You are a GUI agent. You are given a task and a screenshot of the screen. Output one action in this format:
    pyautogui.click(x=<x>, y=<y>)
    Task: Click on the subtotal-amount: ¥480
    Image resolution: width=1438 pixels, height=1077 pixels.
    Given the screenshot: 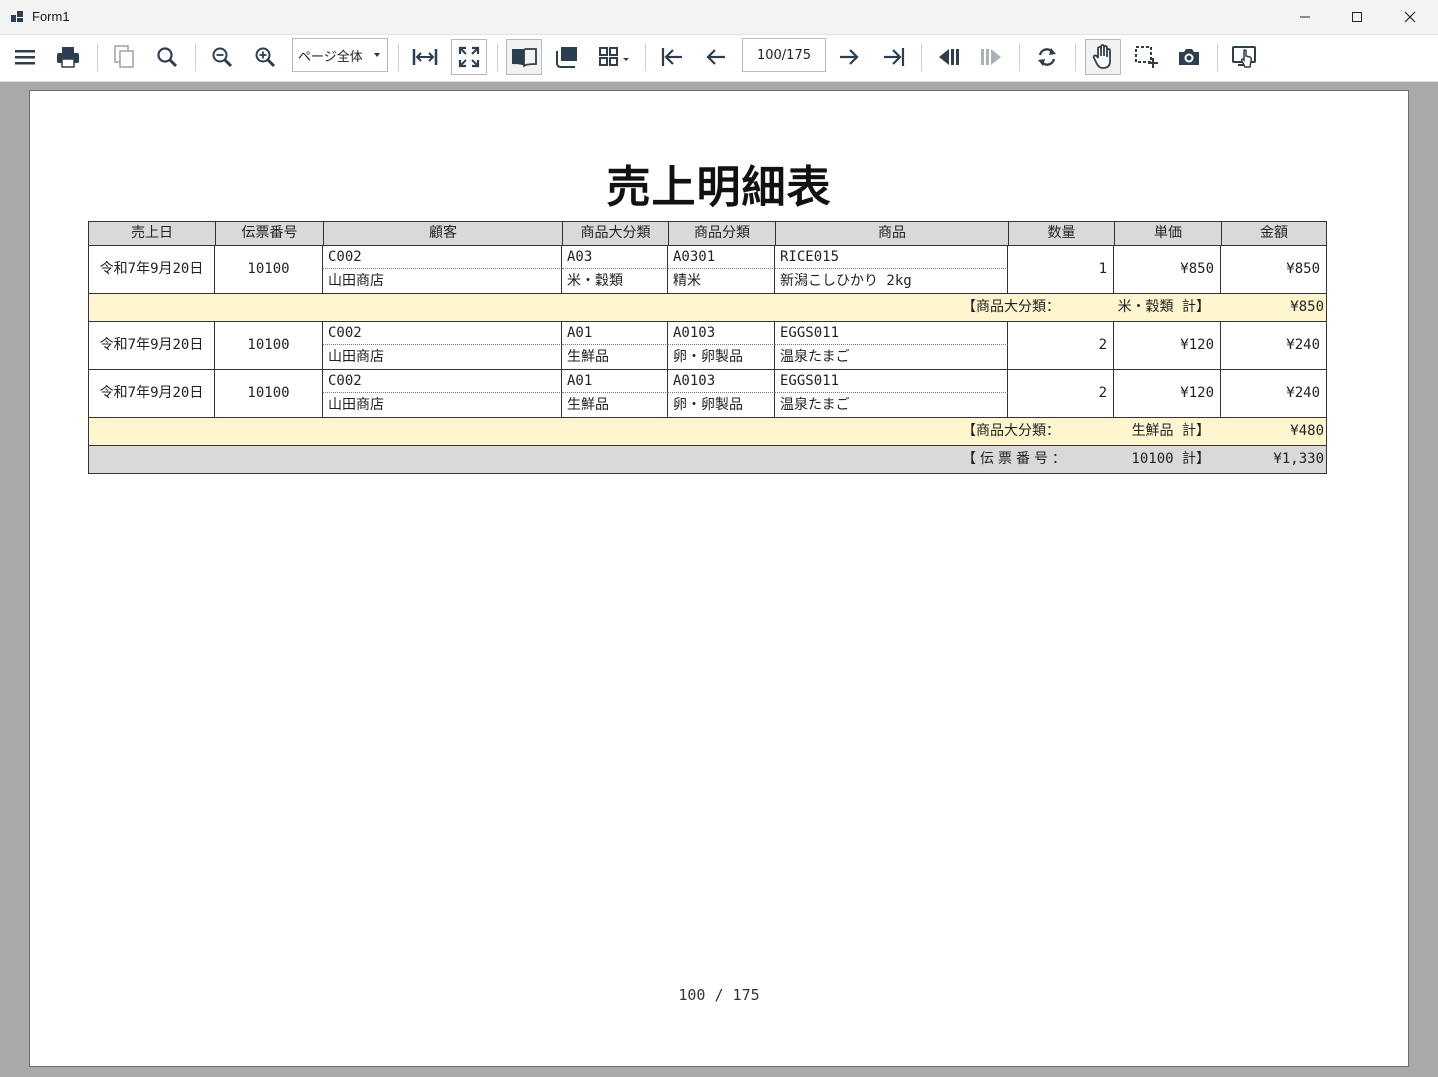 What is the action you would take?
    pyautogui.click(x=1307, y=431)
    